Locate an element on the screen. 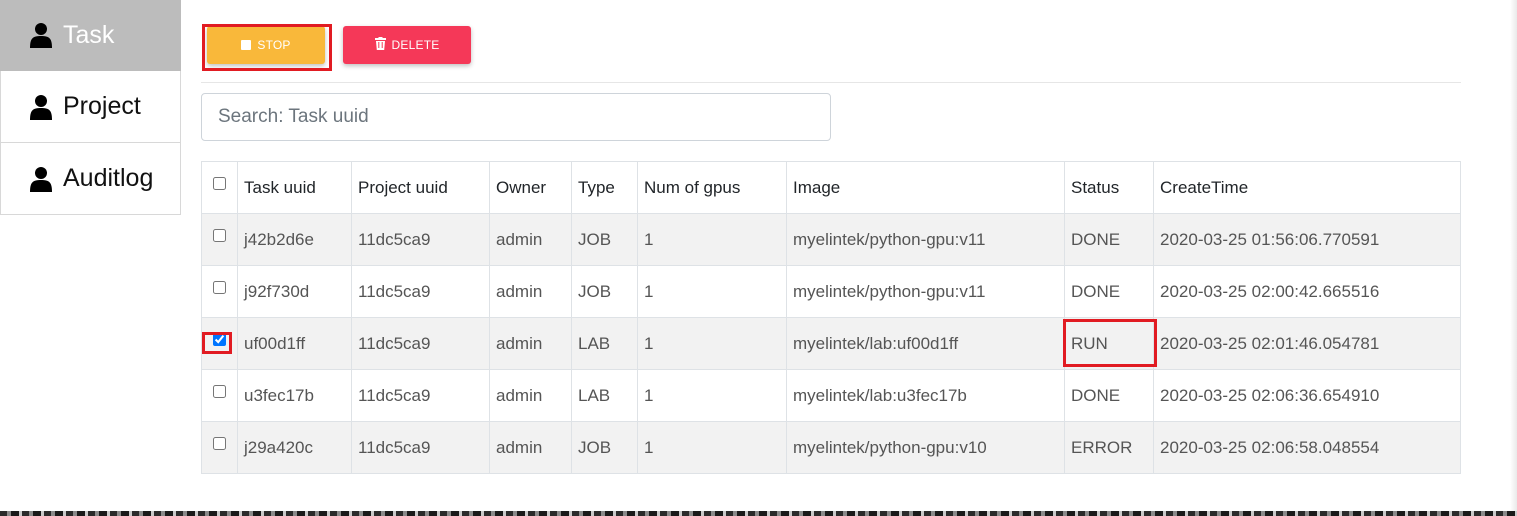  torn-edge is located at coordinates (758, 513).